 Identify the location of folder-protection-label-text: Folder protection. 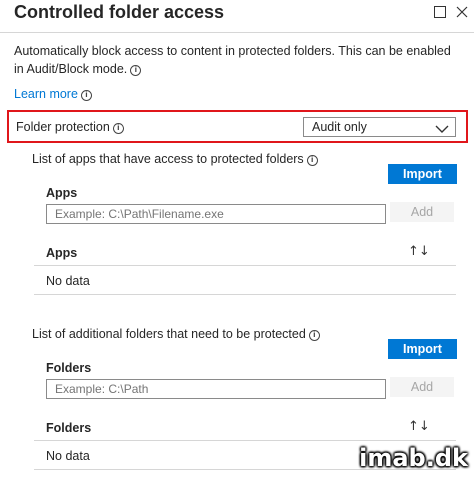
(63, 127).